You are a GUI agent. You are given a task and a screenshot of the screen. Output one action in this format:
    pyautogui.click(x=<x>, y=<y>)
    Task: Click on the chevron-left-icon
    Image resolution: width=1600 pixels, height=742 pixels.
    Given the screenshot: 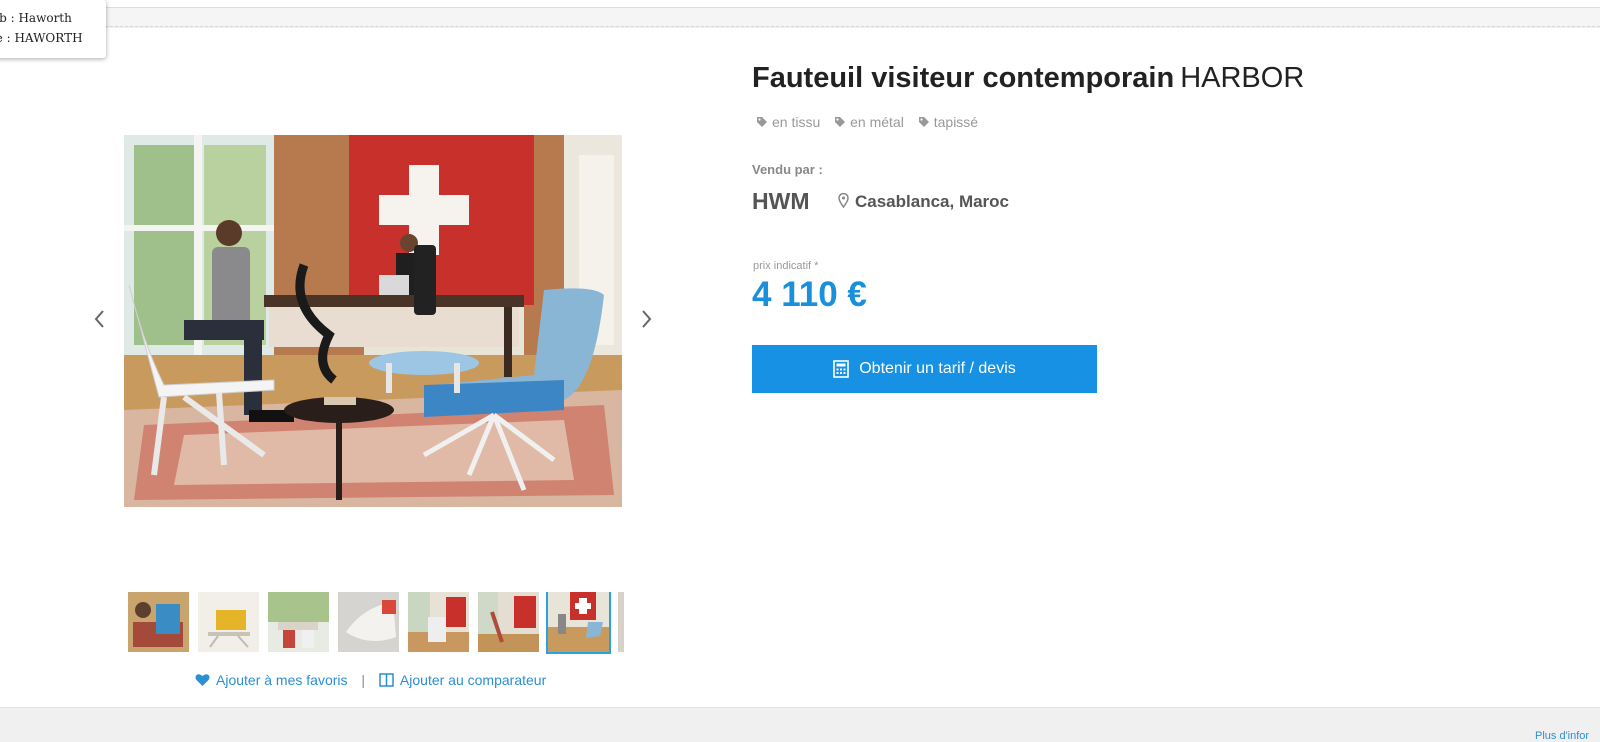 What is the action you would take?
    pyautogui.click(x=99, y=319)
    